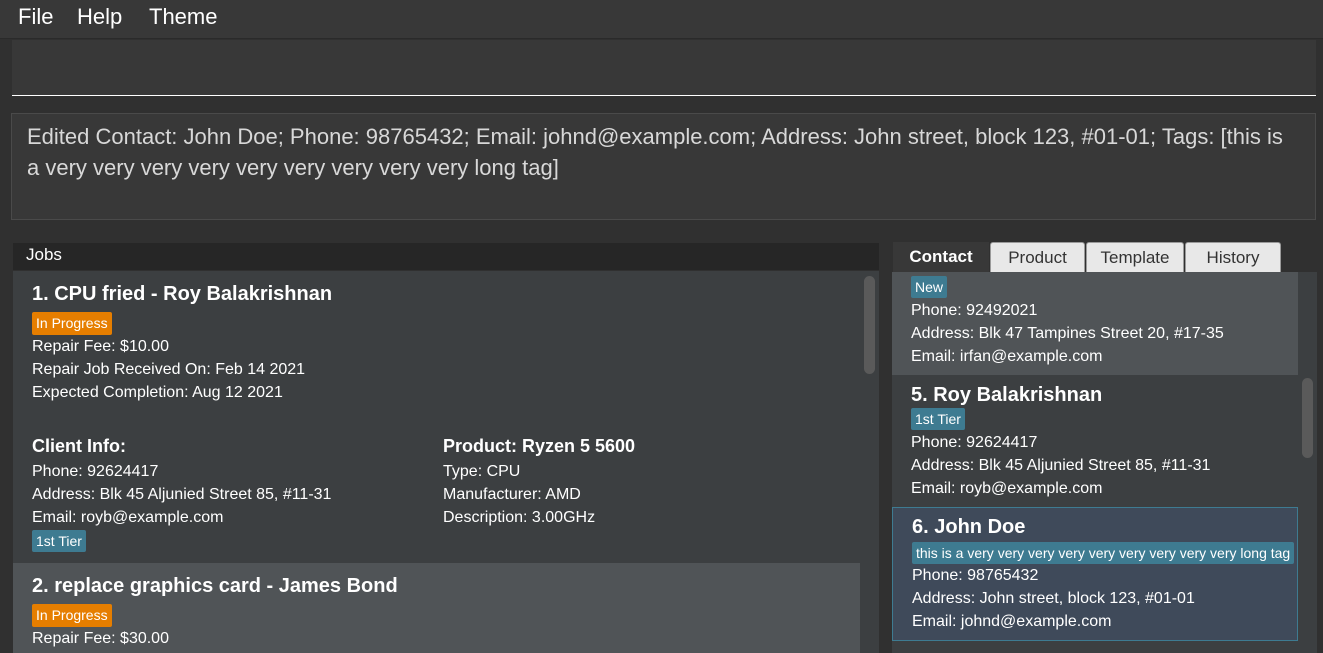 Image resolution: width=1323 pixels, height=653 pixels. Describe the element at coordinates (59, 541) in the screenshot. I see `client-tag: 1st Tier` at that location.